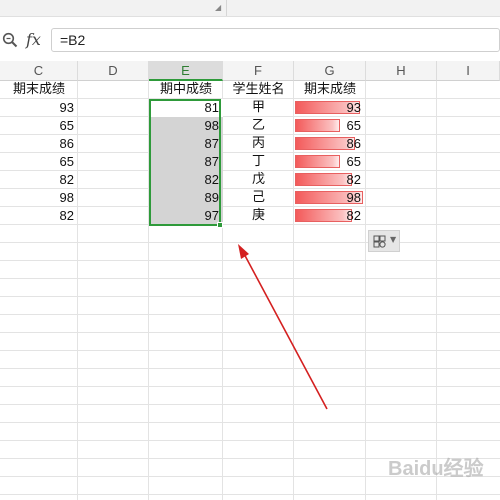 The width and height of the screenshot is (500, 500). I want to click on cell-c3: 65, so click(39, 126).